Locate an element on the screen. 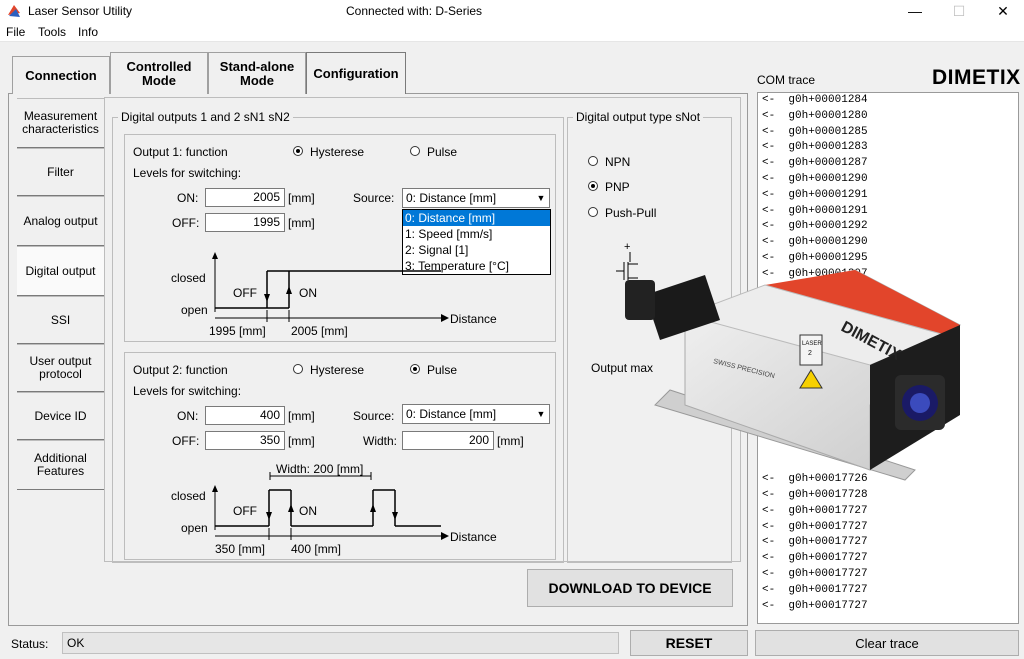  output1-x1-label: 1995 [mm] is located at coordinates (237, 331).